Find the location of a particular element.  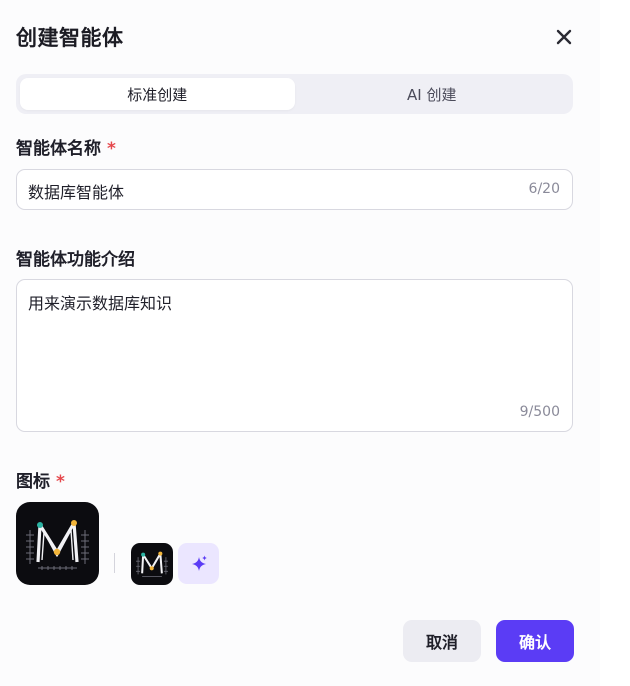

icon-field-label: 图标 * is located at coordinates (40, 479).